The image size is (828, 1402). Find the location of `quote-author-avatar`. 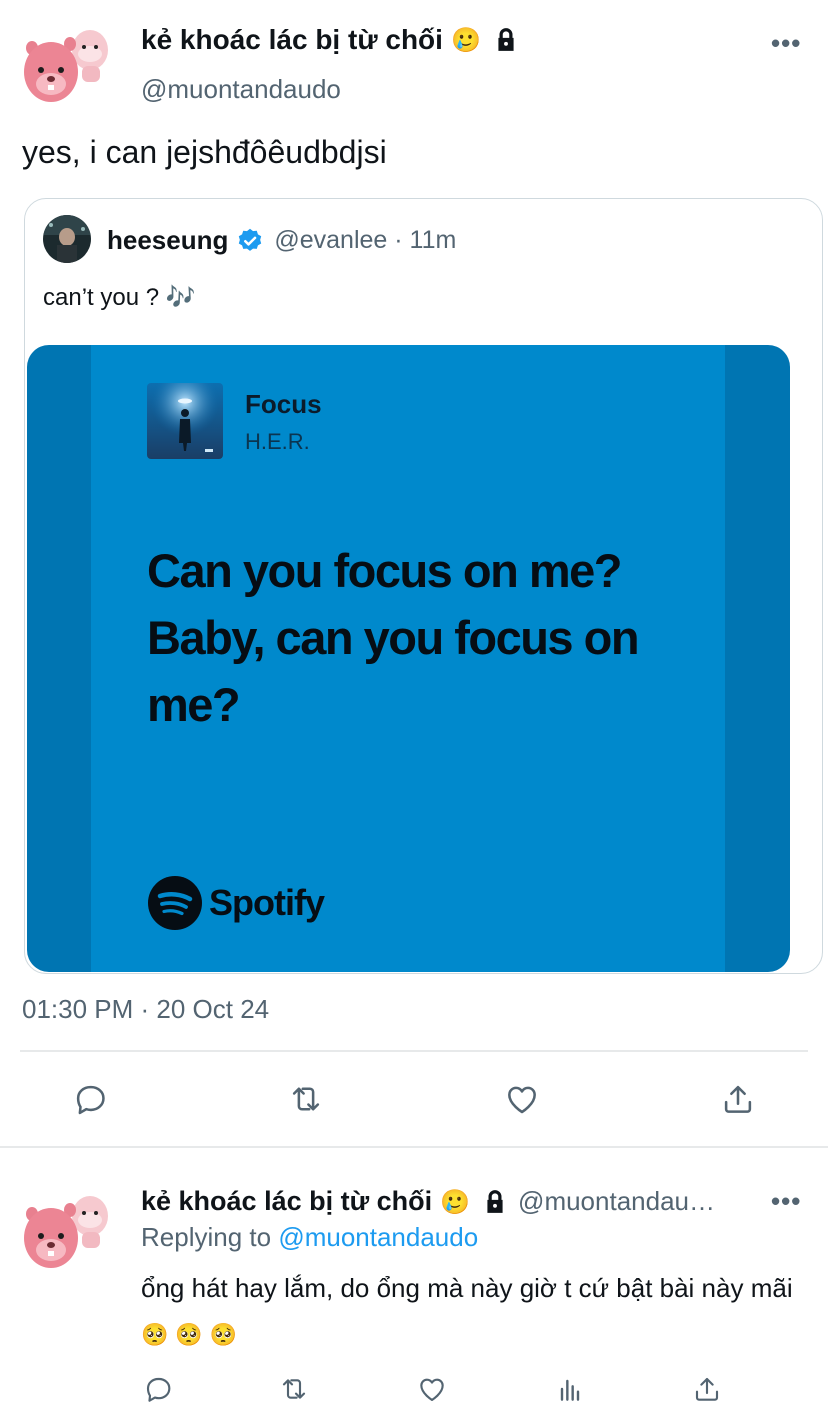

quote-author-avatar is located at coordinates (67, 239).